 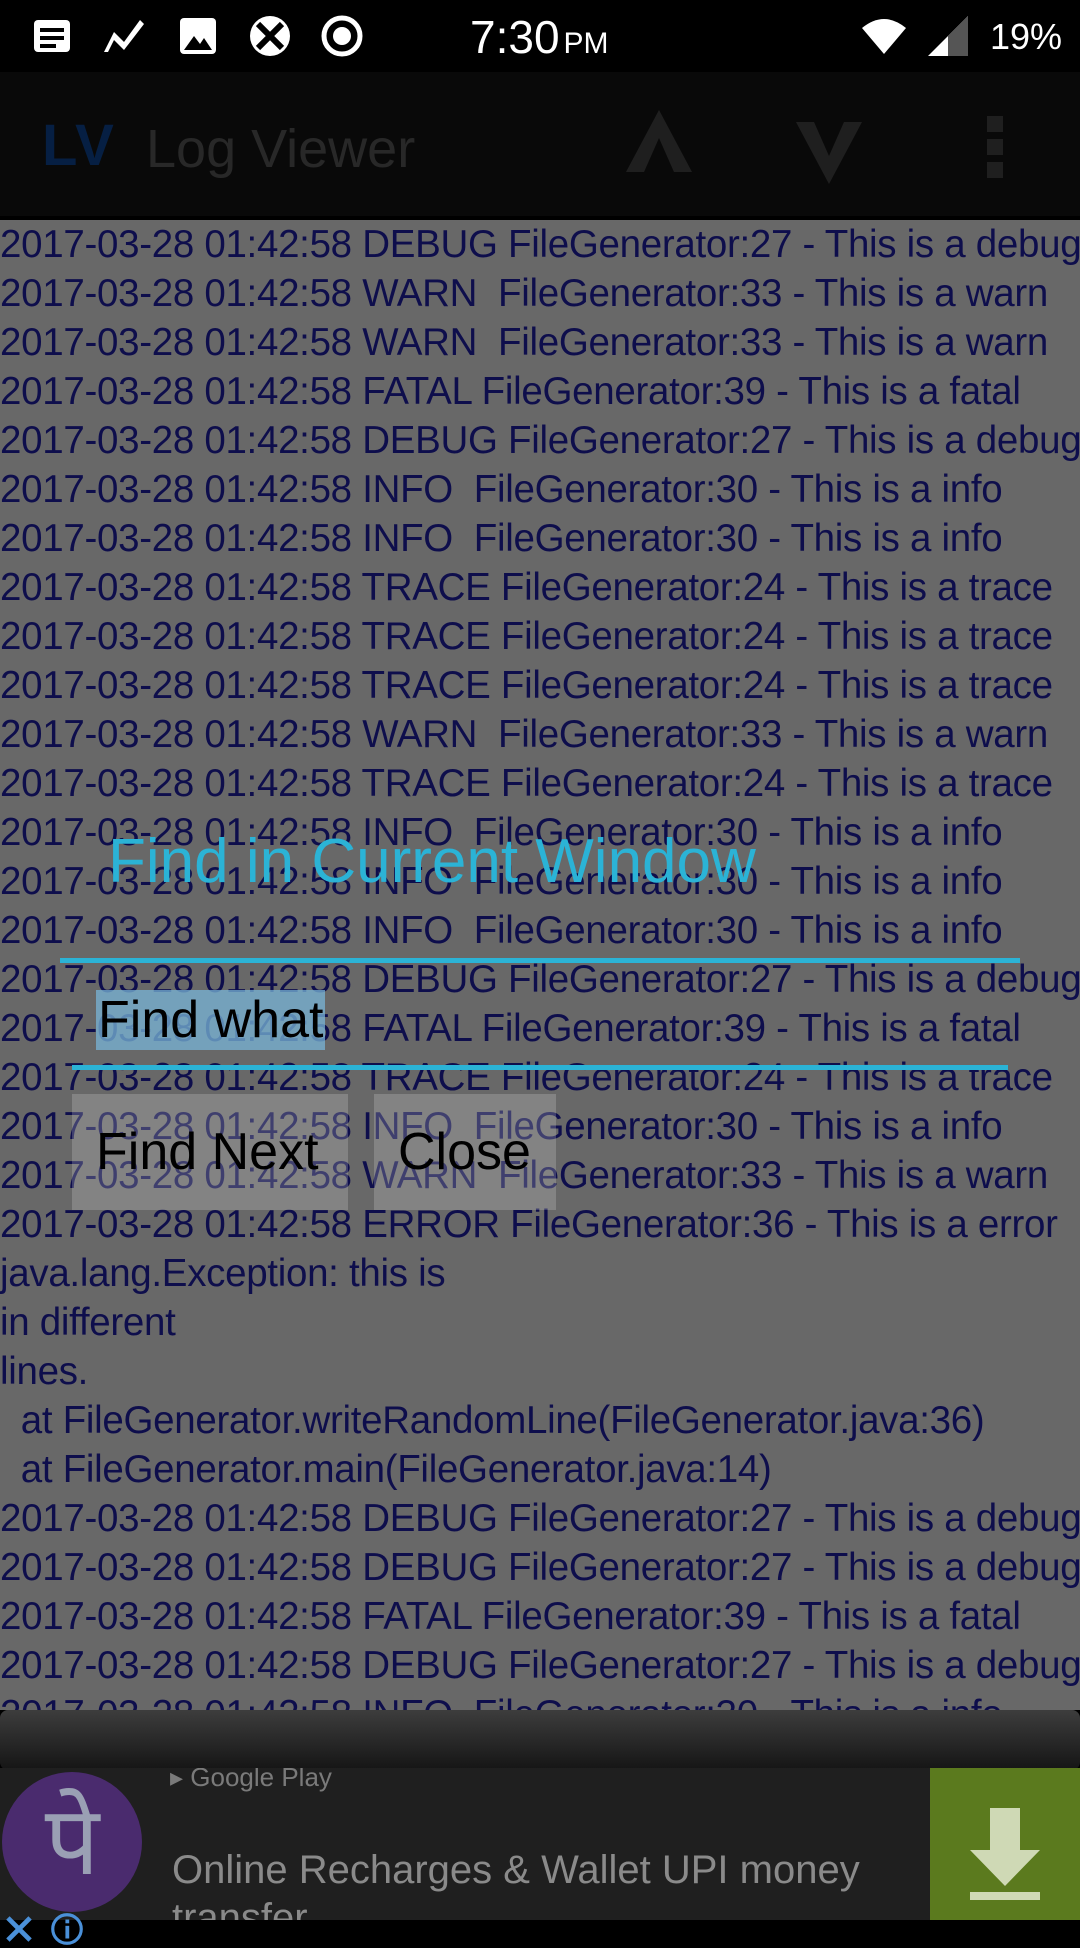 I want to click on status-bar: 7:30 PM 19%, so click(x=540, y=36).